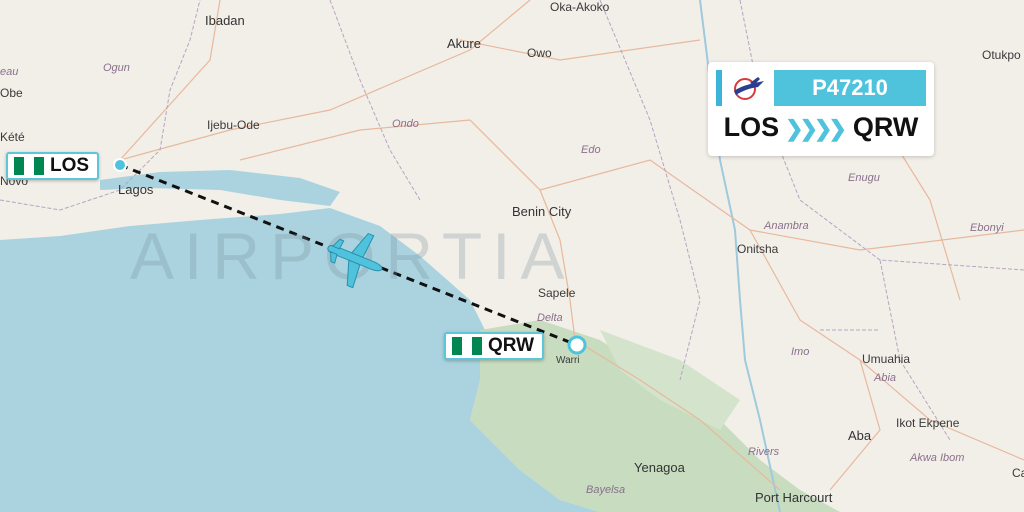 The height and width of the screenshot is (512, 1024). Describe the element at coordinates (136, 189) in the screenshot. I see `city-label-lagos: Lagos` at that location.